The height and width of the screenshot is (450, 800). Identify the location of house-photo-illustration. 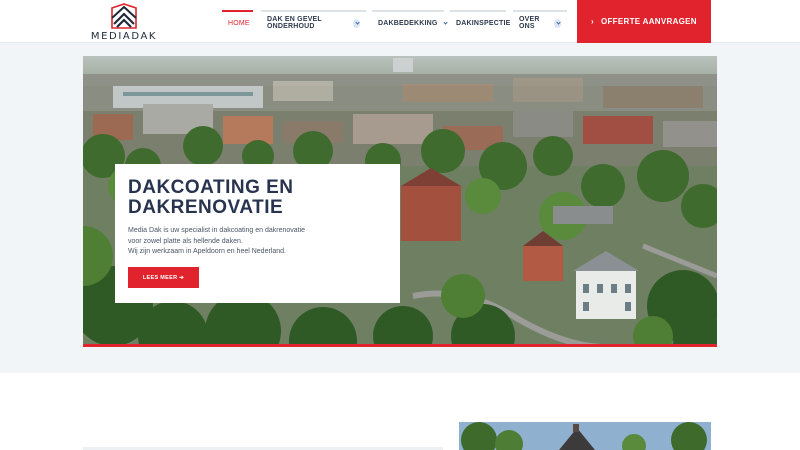
(585, 436).